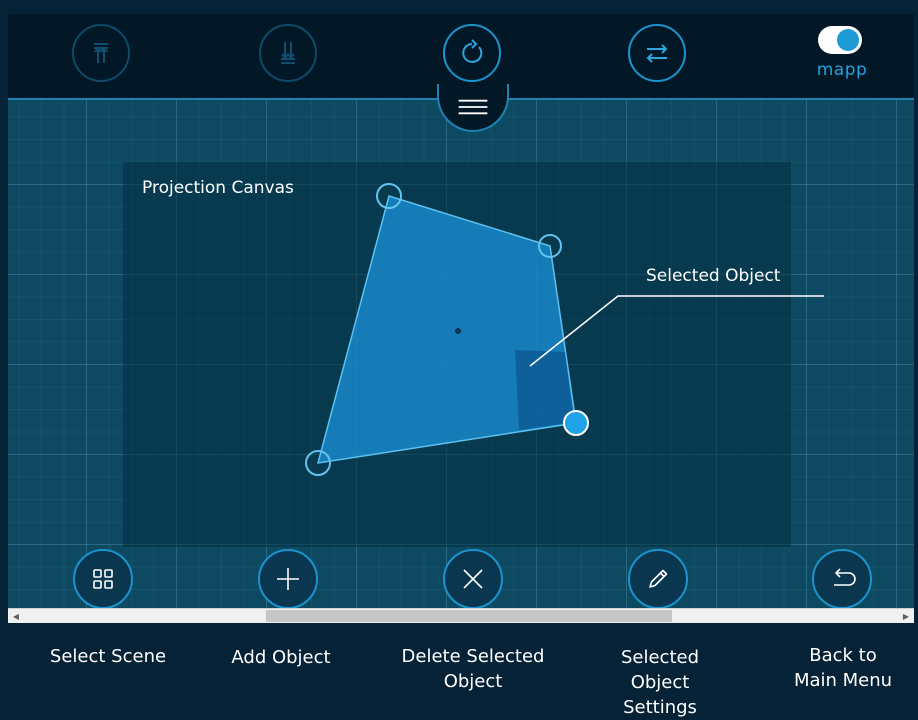 Image resolution: width=918 pixels, height=720 pixels. Describe the element at coordinates (469, 616) in the screenshot. I see `scrollbar-thumb` at that location.